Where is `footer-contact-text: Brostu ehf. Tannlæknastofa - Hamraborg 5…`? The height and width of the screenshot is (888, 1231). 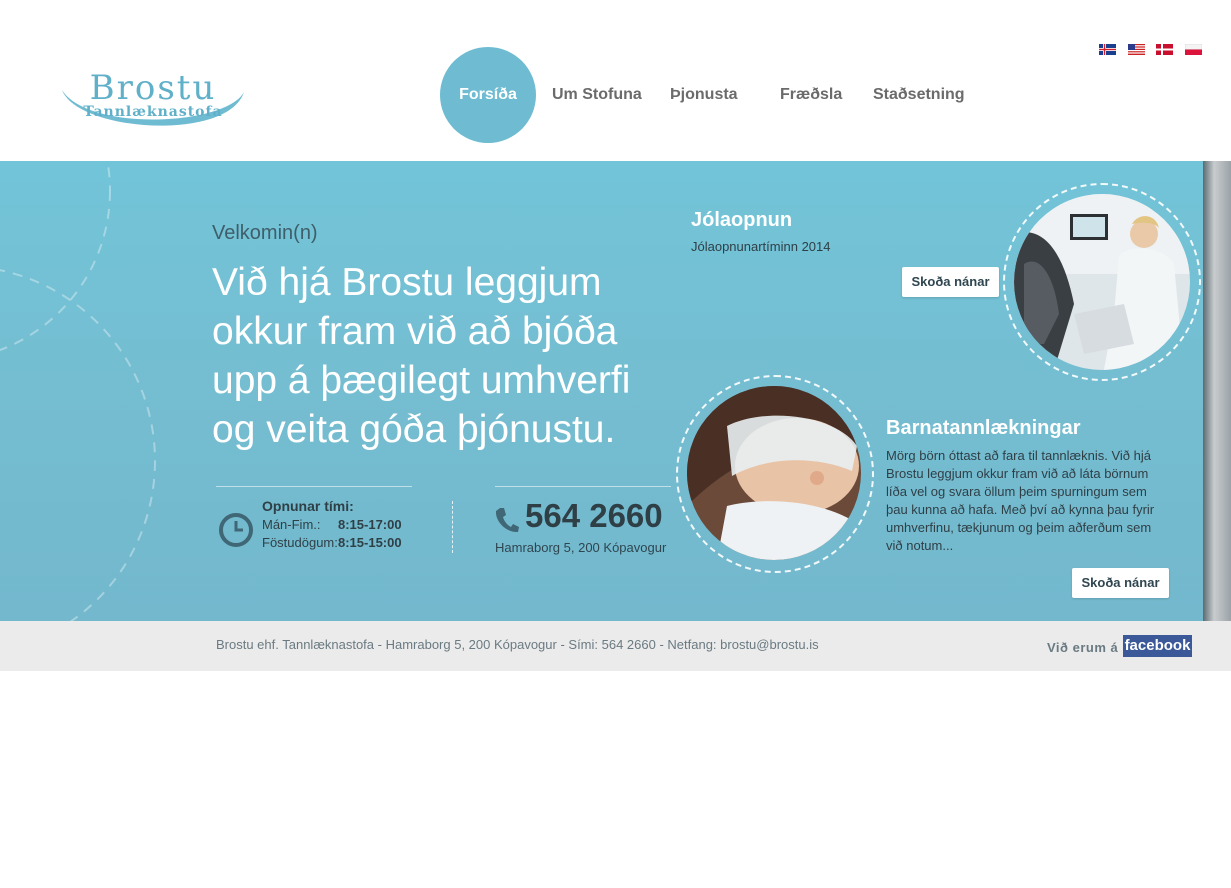 footer-contact-text: Brostu ehf. Tannlæknastofa - Hamraborg 5… is located at coordinates (517, 644).